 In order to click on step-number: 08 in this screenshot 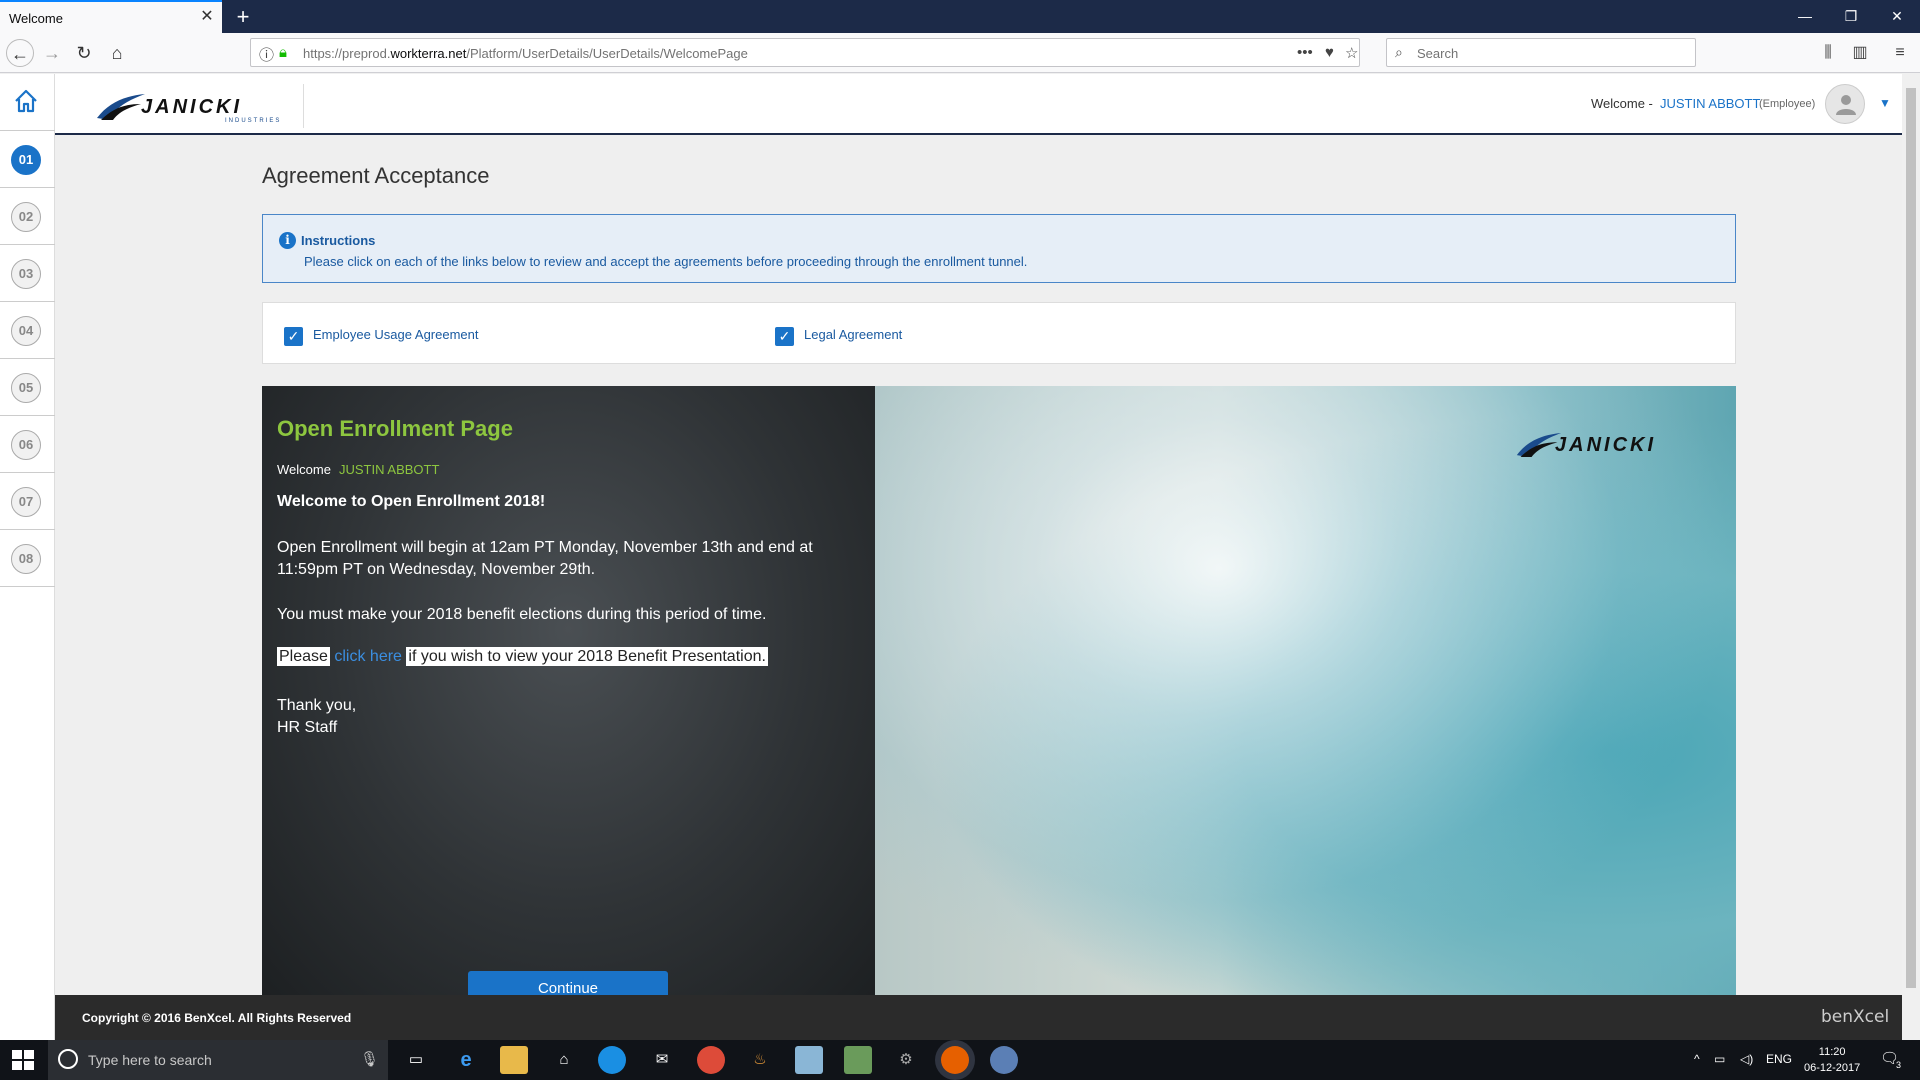, I will do `click(26, 559)`.